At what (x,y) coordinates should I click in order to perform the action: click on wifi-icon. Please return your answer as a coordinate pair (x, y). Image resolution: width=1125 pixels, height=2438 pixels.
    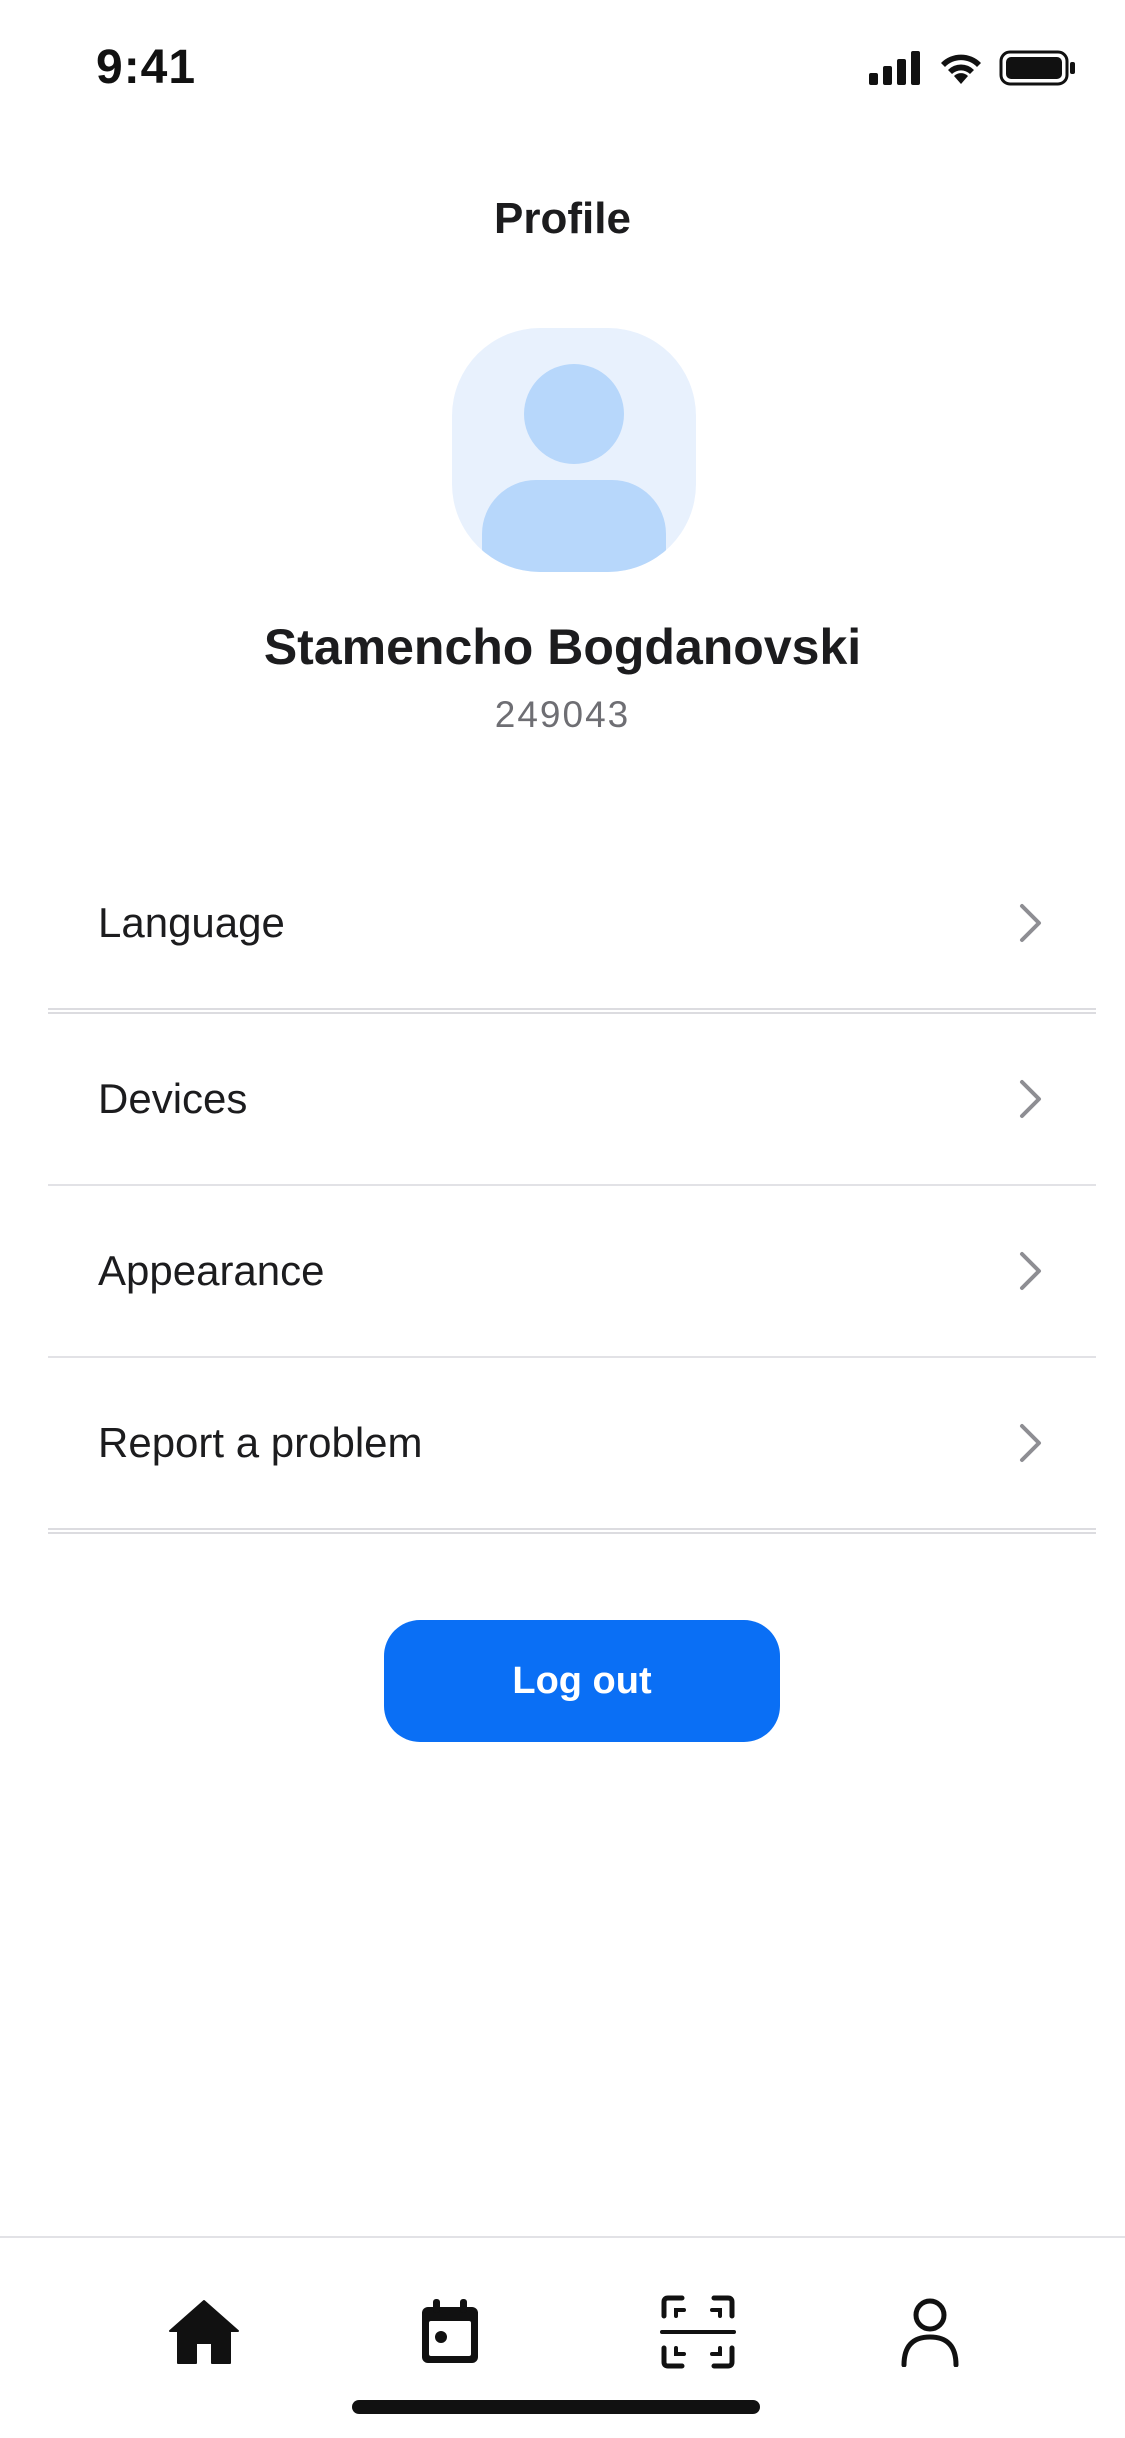
    Looking at the image, I should click on (961, 69).